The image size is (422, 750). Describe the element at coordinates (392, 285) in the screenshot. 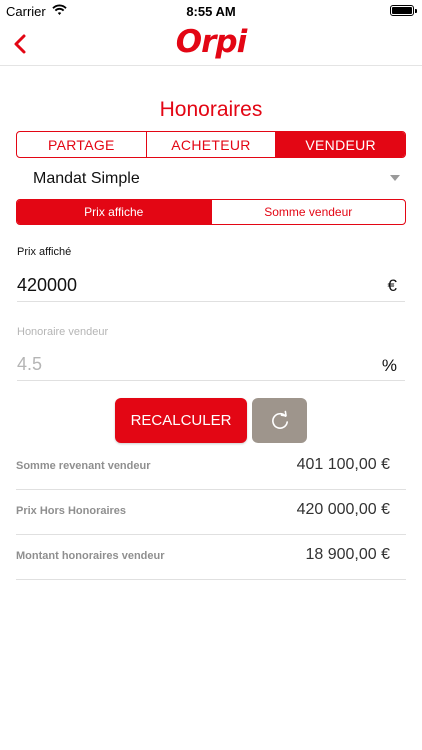

I see `euro-unit: €` at that location.